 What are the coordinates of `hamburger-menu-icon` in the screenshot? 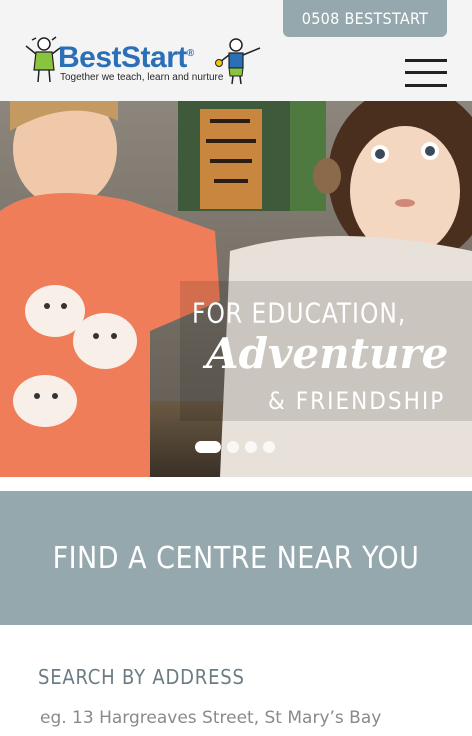 It's located at (426, 73).